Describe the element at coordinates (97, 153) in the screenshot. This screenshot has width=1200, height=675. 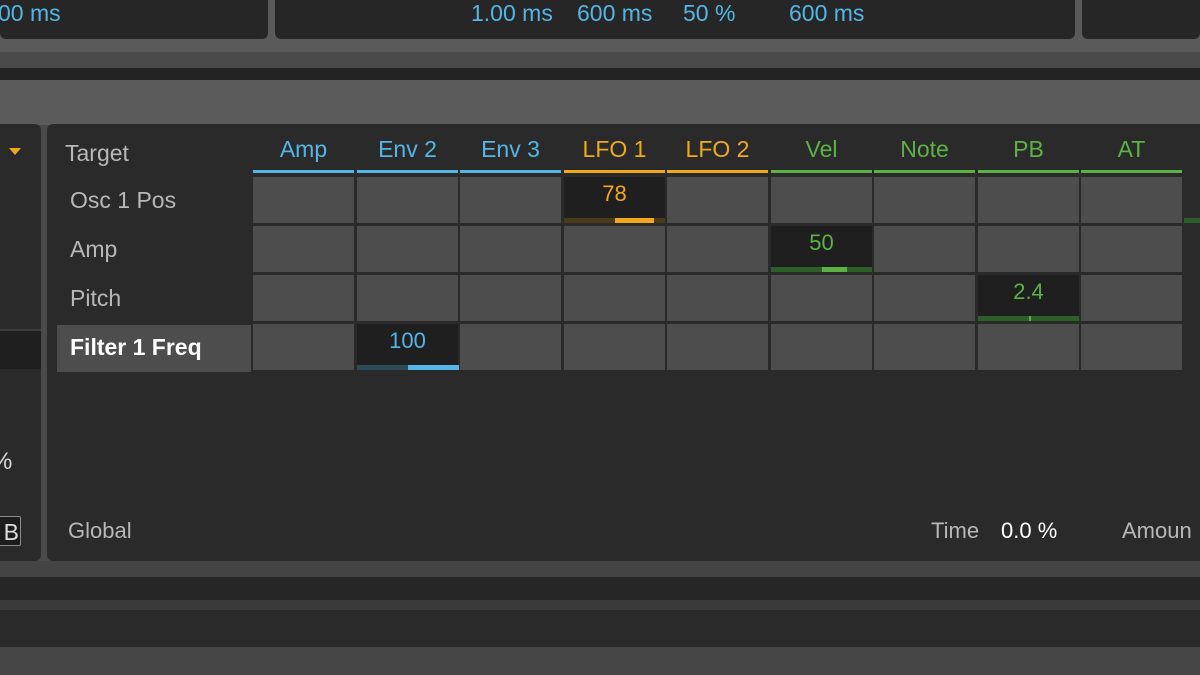
I see `target-header: Target` at that location.